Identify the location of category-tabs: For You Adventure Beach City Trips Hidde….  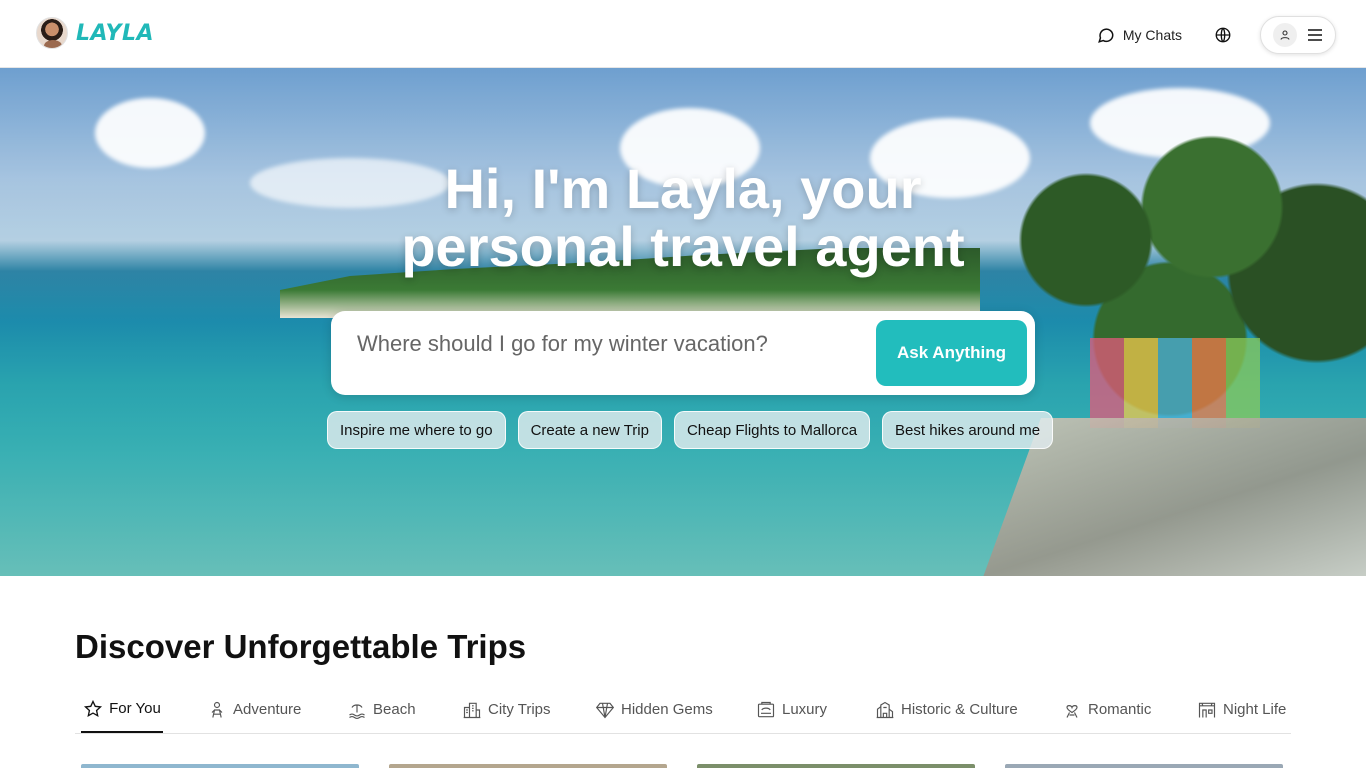
(683, 710).